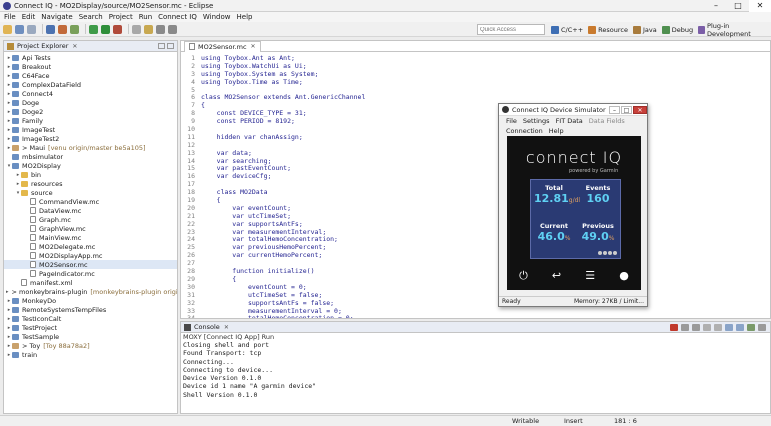 Image resolution: width=771 pixels, height=426 pixels. Describe the element at coordinates (567, 29) in the screenshot. I see `perspective-cpp: C/C++` at that location.